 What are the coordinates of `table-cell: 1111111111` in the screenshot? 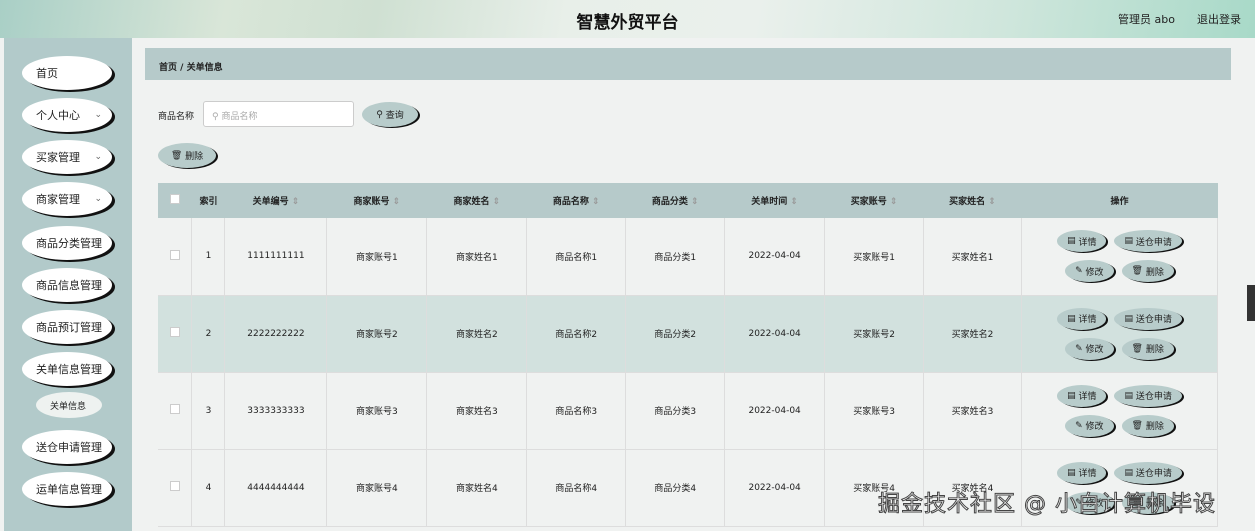 It's located at (276, 257).